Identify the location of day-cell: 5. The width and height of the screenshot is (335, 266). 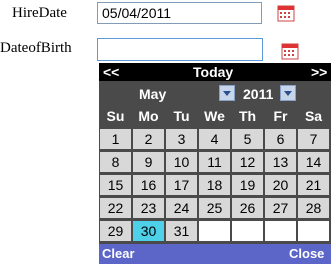
(247, 139).